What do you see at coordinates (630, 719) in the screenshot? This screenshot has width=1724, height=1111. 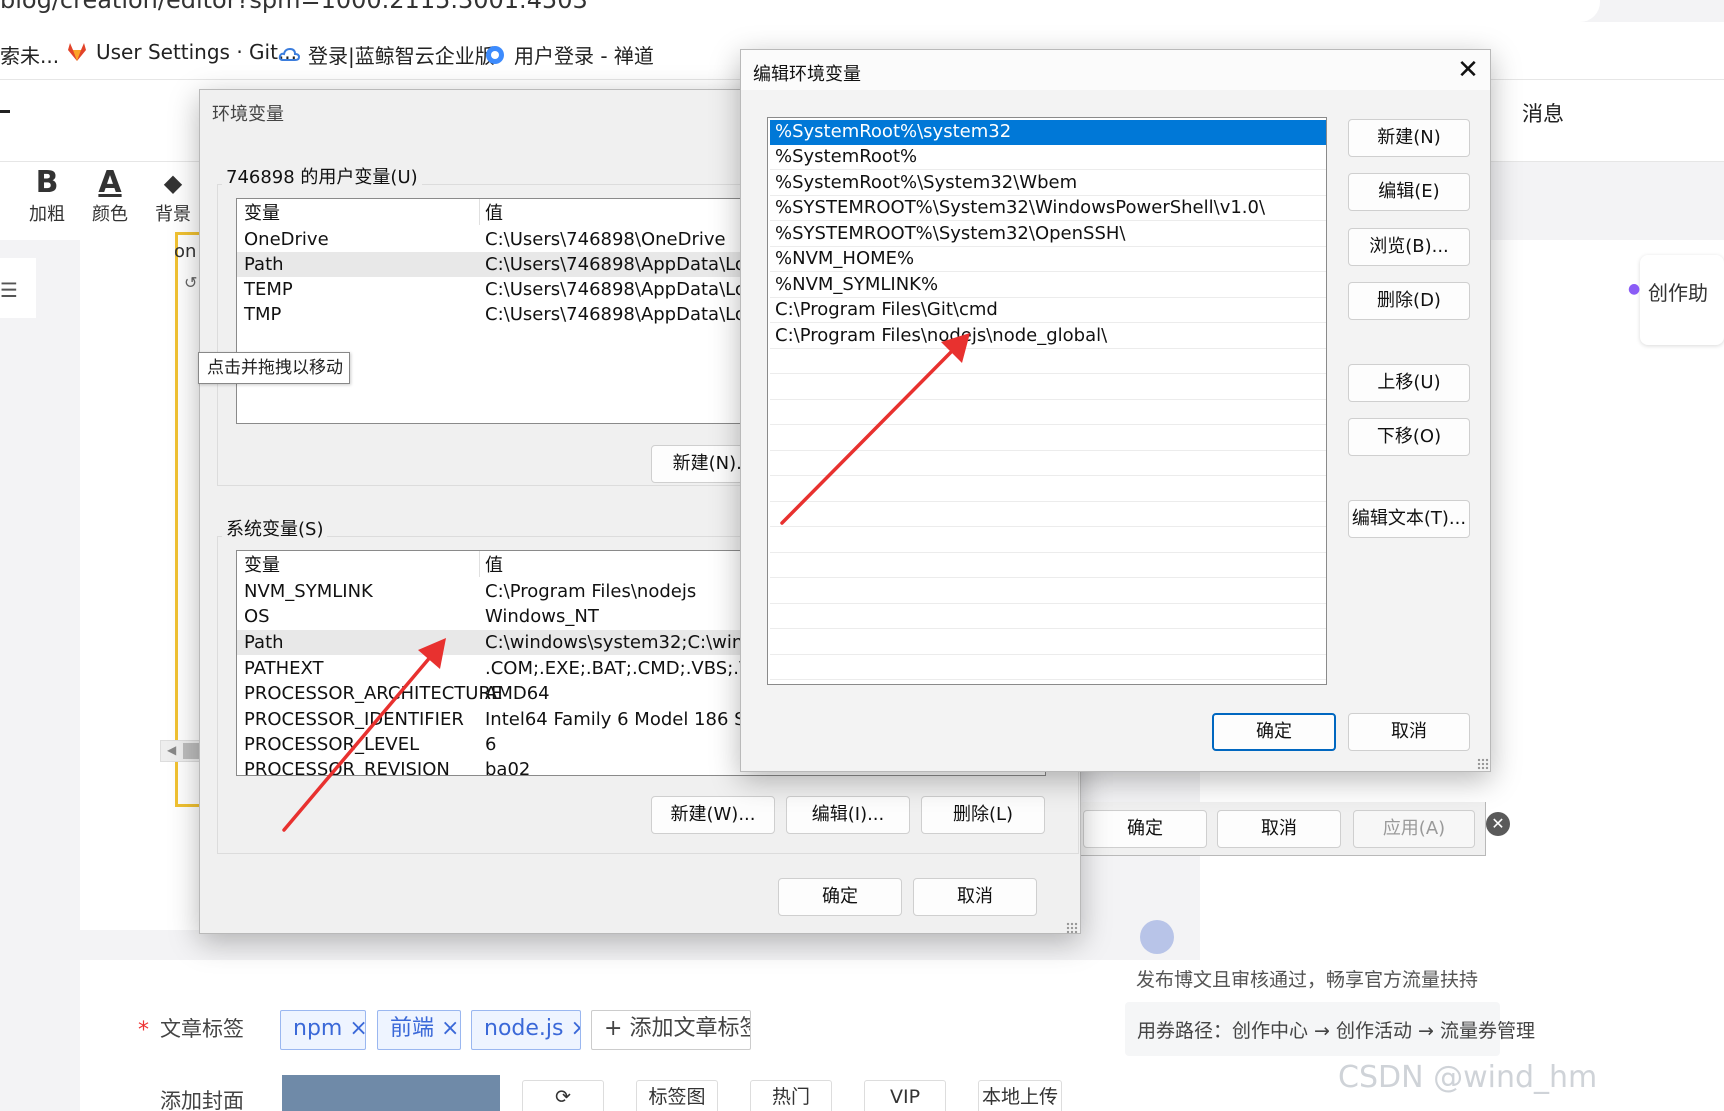 I see `var-value: Intel64 Family 6 Model 186 Step` at bounding box center [630, 719].